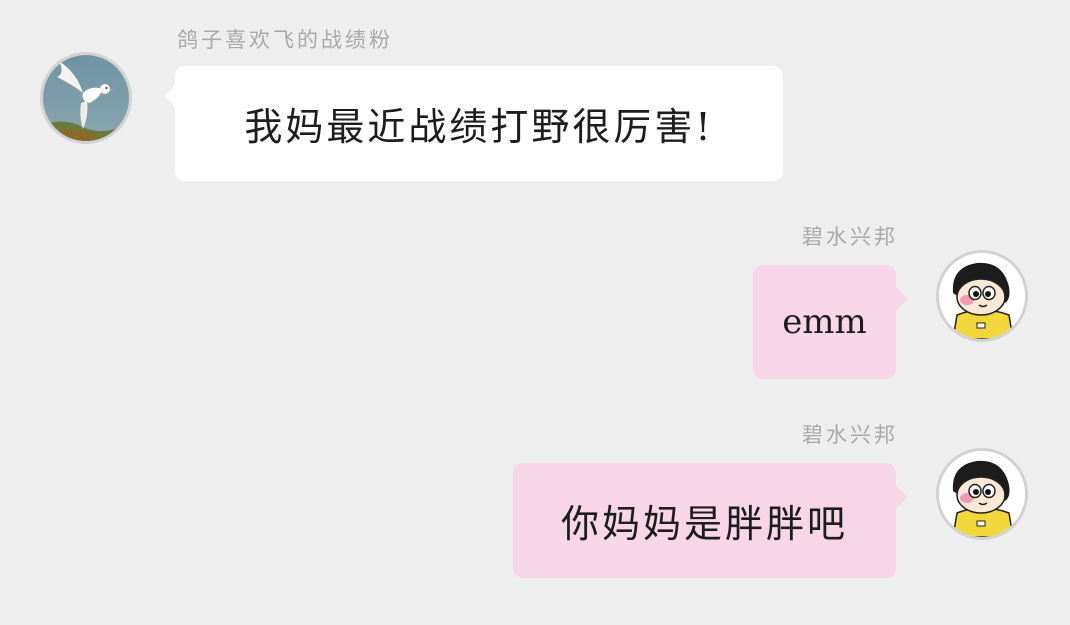  I want to click on message-bubble: 我妈最近战绩打野很厉害!, so click(479, 123).